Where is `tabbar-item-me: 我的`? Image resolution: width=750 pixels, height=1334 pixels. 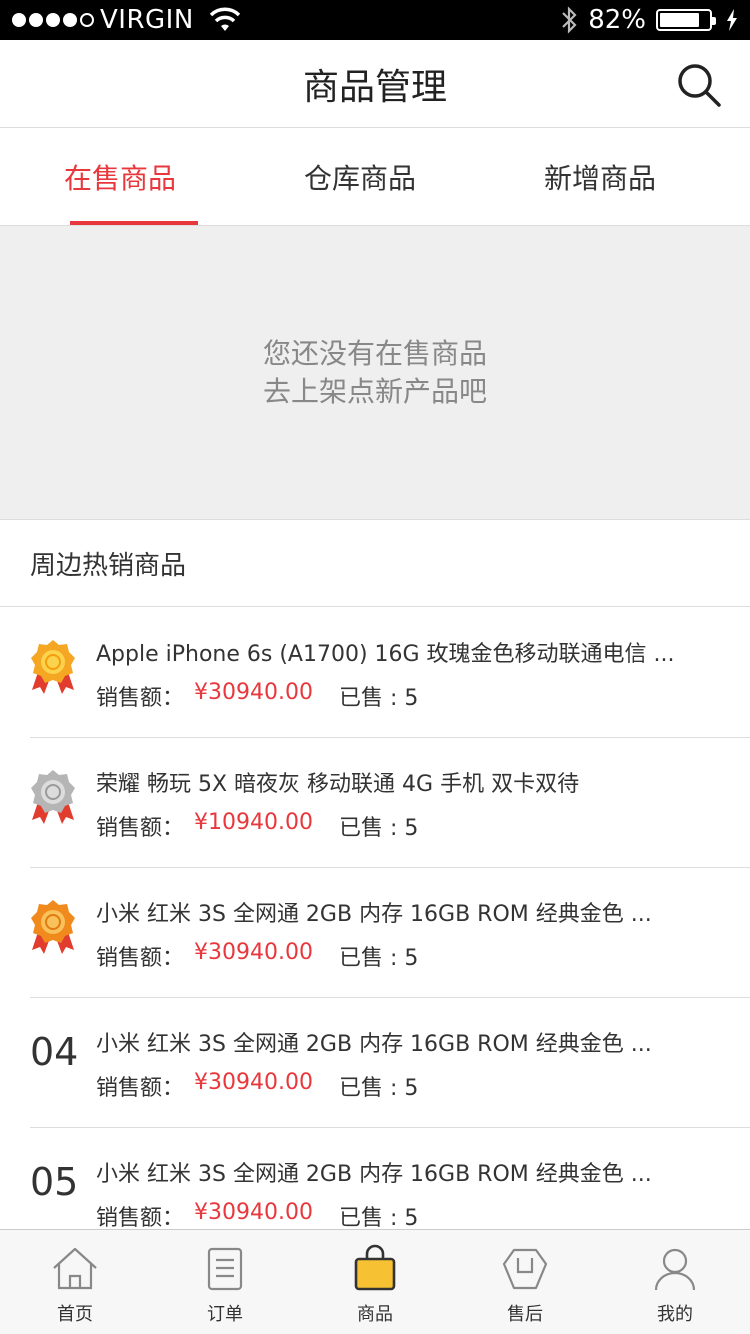
tabbar-item-me: 我的 is located at coordinates (675, 1282).